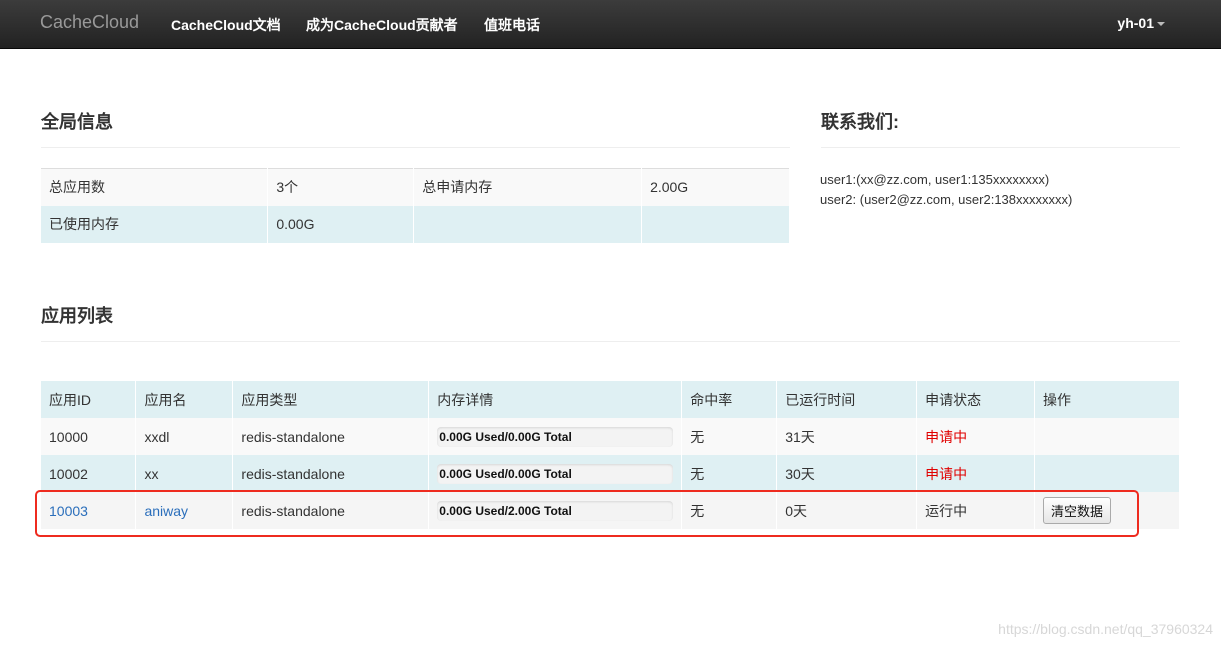 Image resolution: width=1221 pixels, height=648 pixels. Describe the element at coordinates (587, 513) in the screenshot. I see `highlight-annotation-box` at that location.